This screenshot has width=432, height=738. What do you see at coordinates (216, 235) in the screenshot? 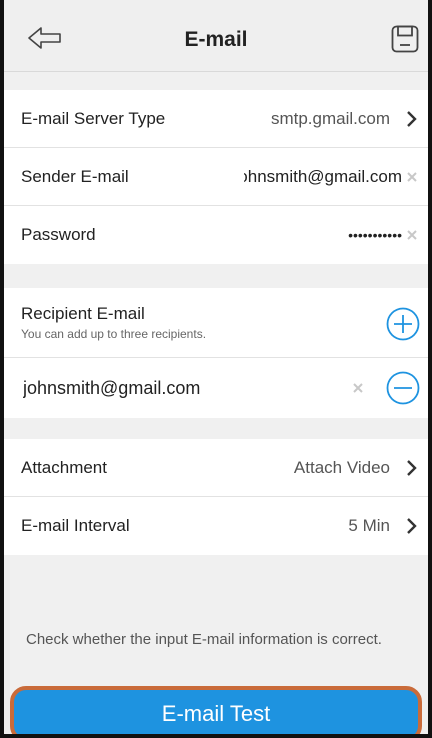
I see `password-row: Password •••••••••••` at bounding box center [216, 235].